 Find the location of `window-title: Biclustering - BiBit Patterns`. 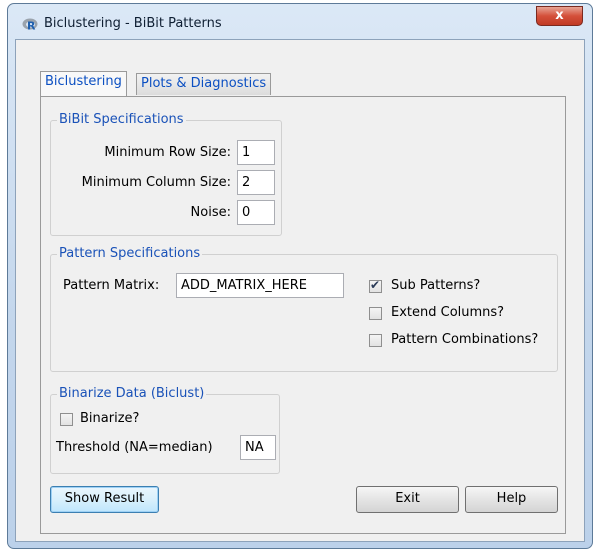

window-title: Biclustering - BiBit Patterns is located at coordinates (133, 23).